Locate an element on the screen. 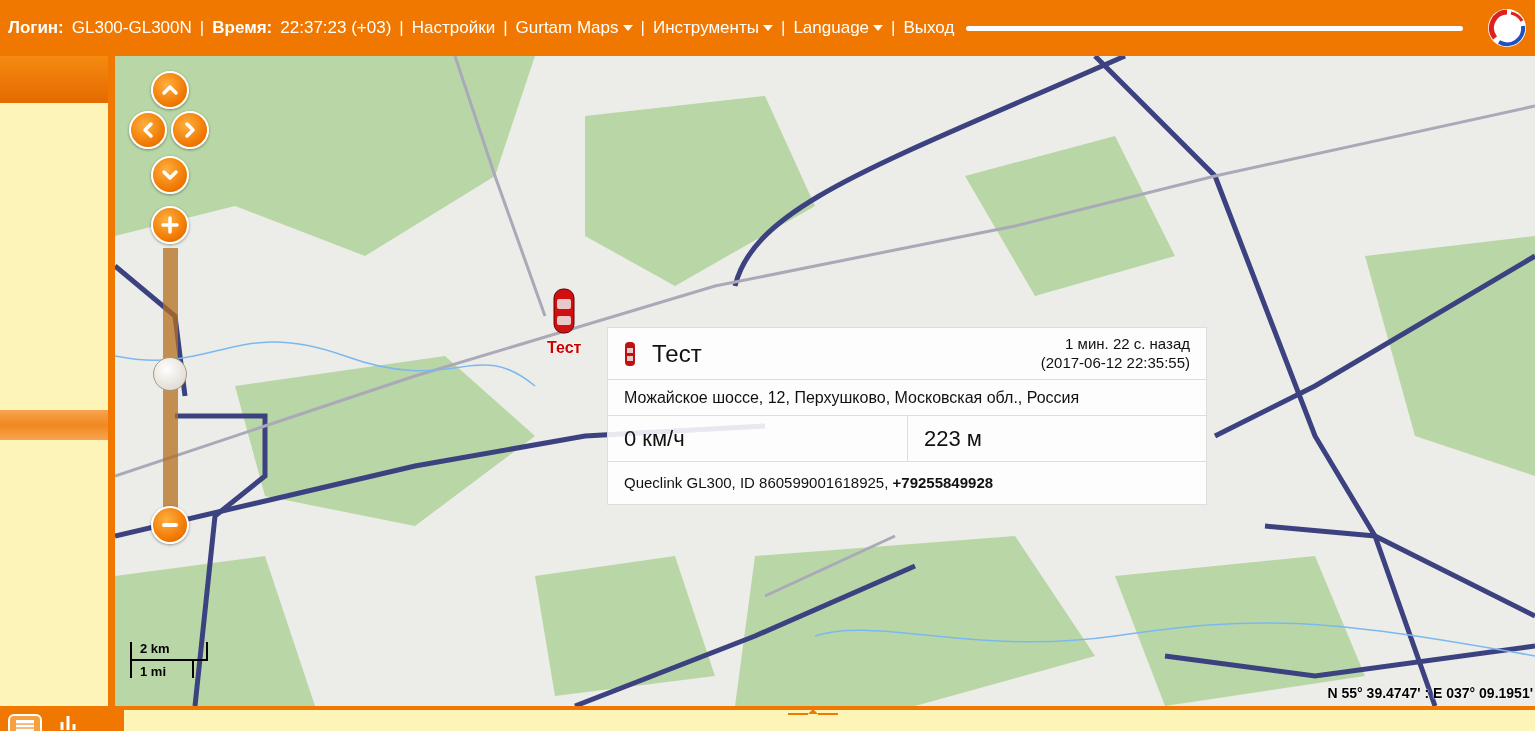 The image size is (1535, 731). chart-icon is located at coordinates (68, 722).